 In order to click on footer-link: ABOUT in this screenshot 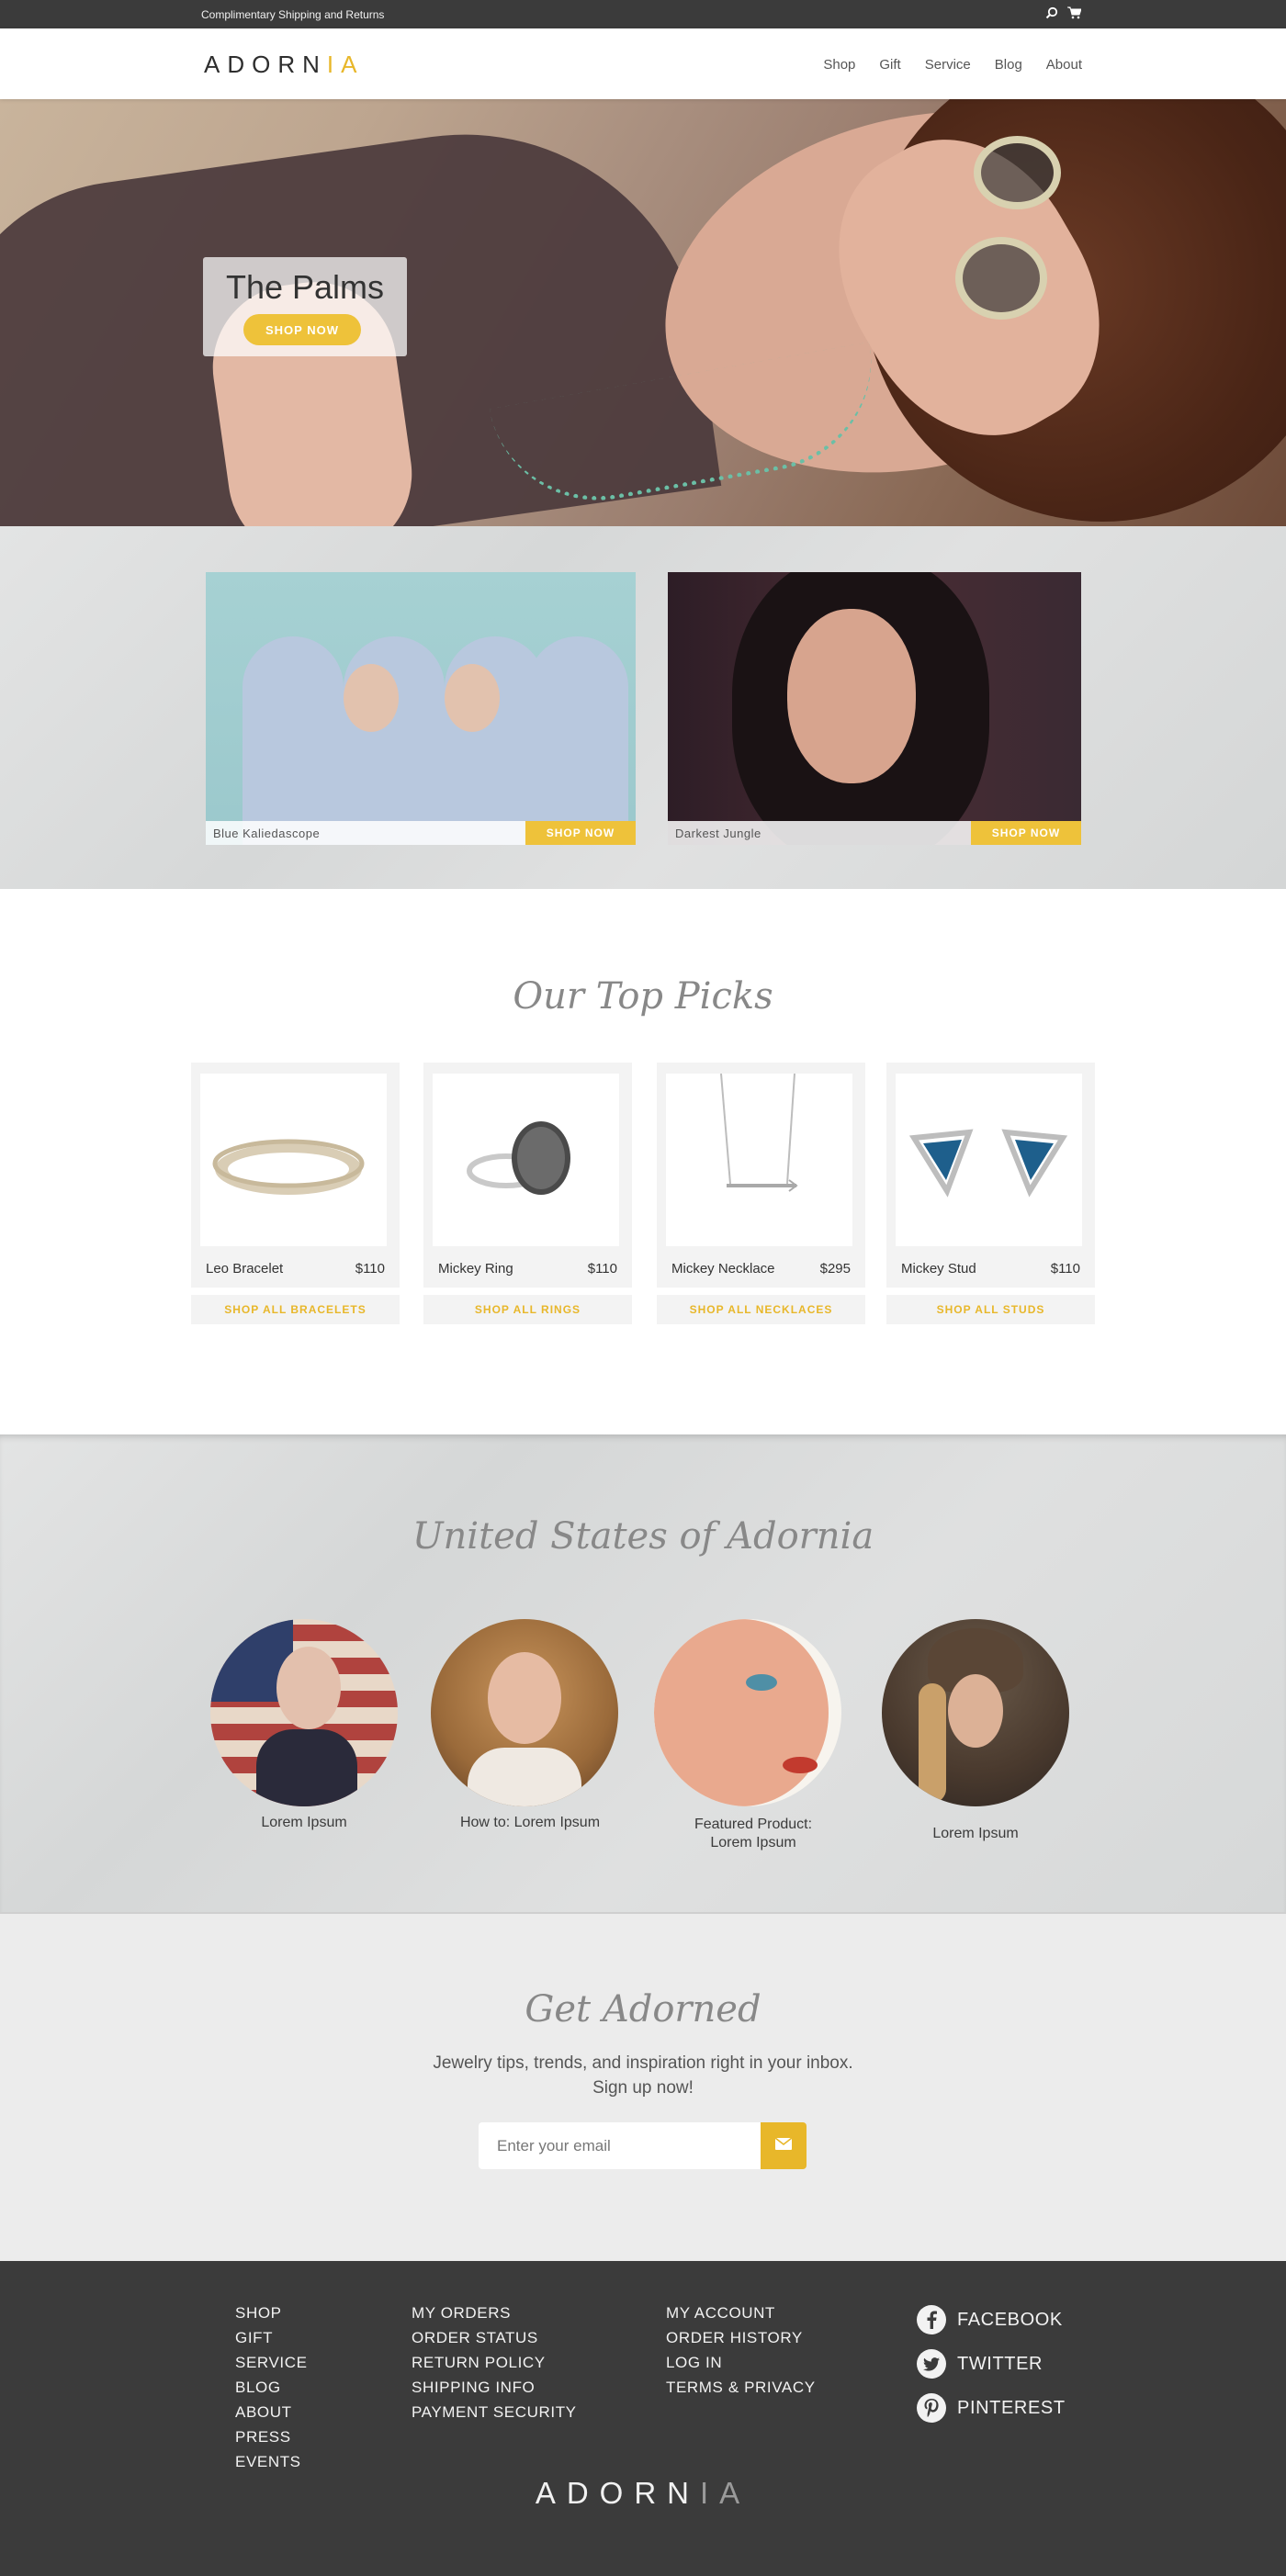, I will do `click(271, 2412)`.